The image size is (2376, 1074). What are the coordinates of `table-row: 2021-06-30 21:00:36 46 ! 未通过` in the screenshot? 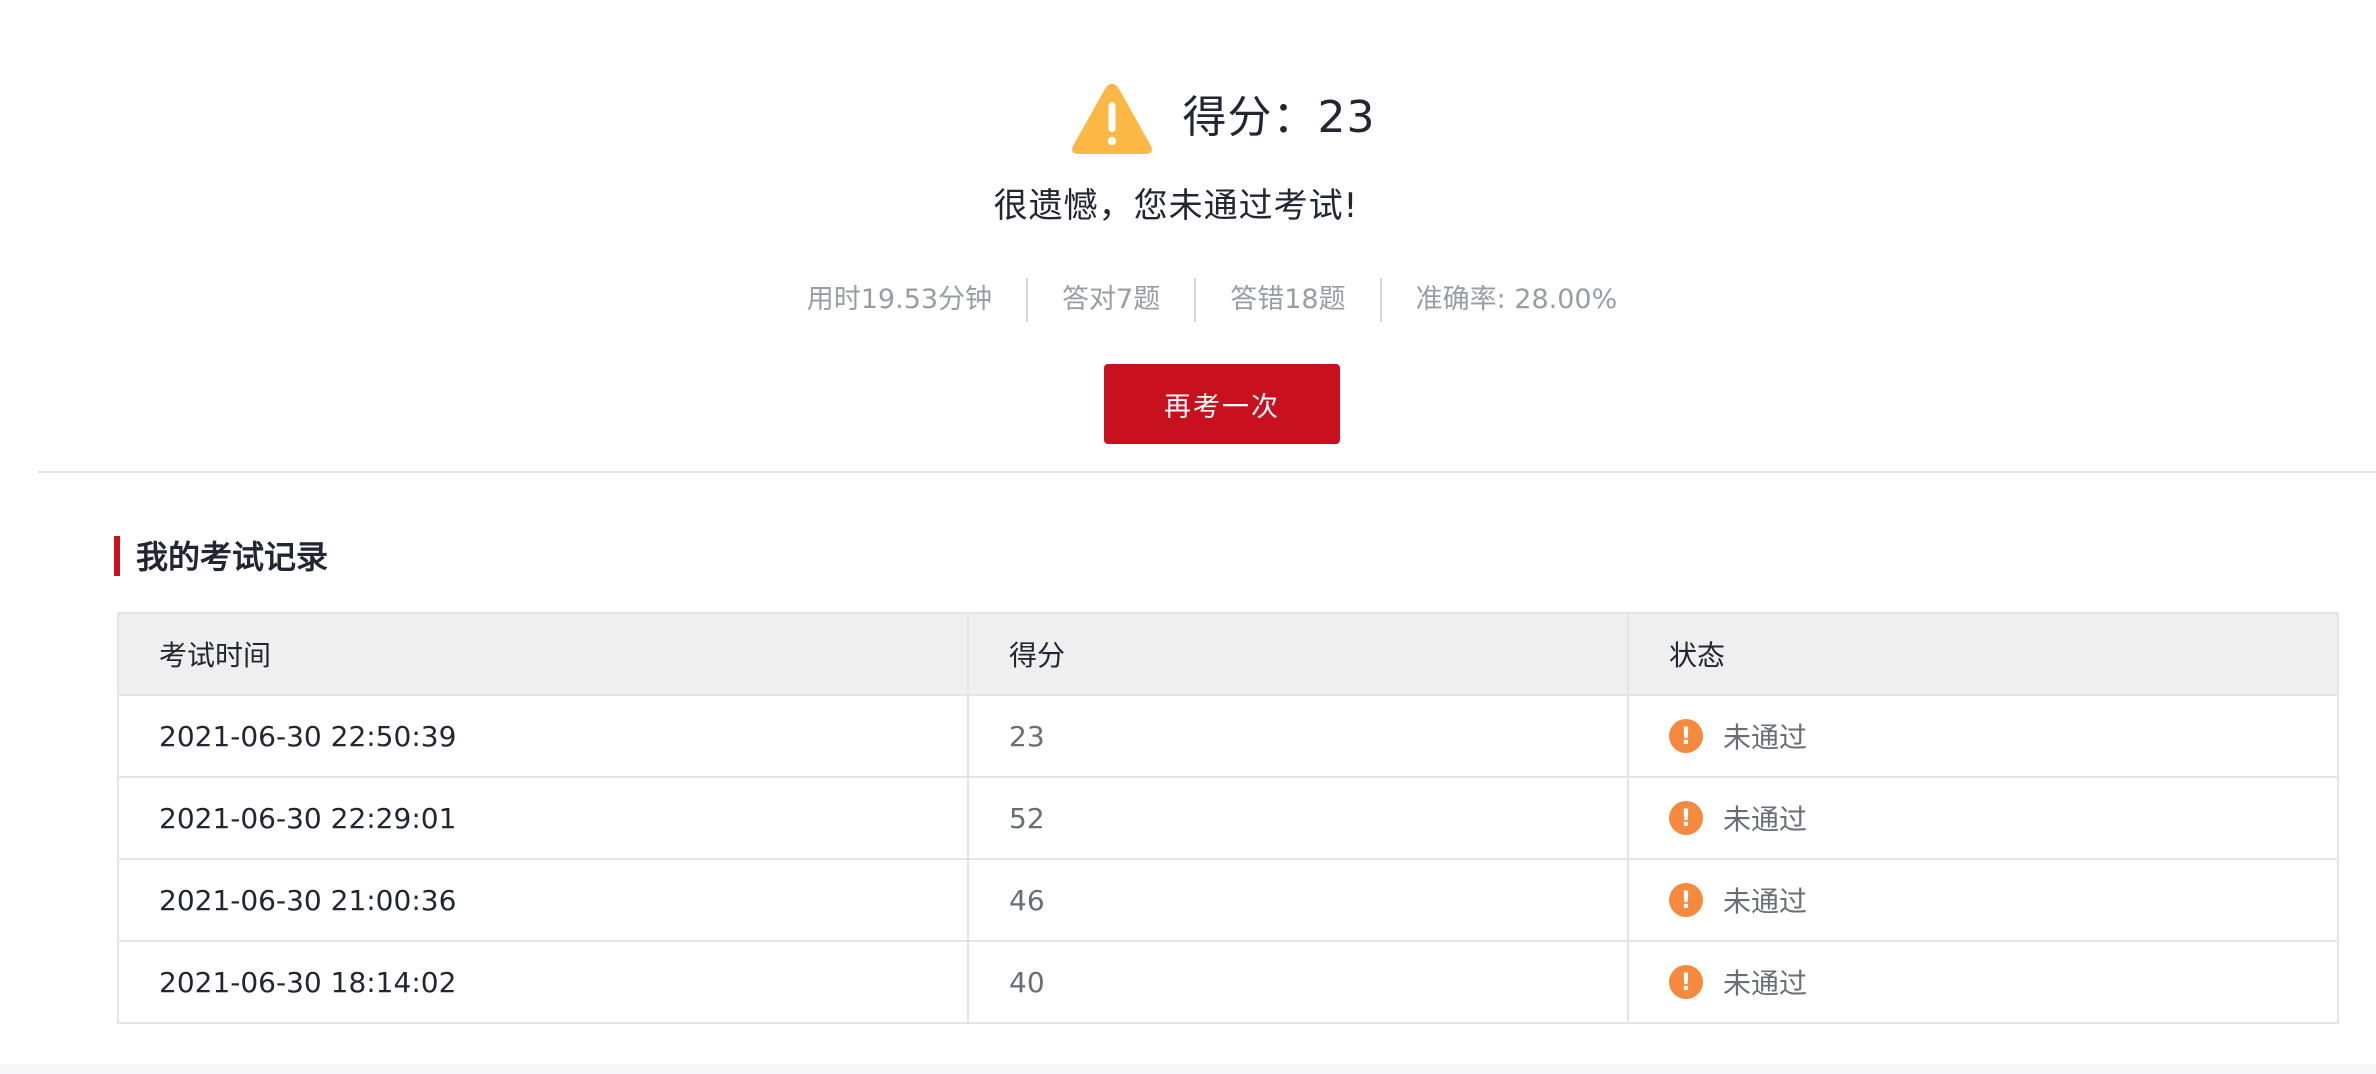 It's located at (1228, 900).